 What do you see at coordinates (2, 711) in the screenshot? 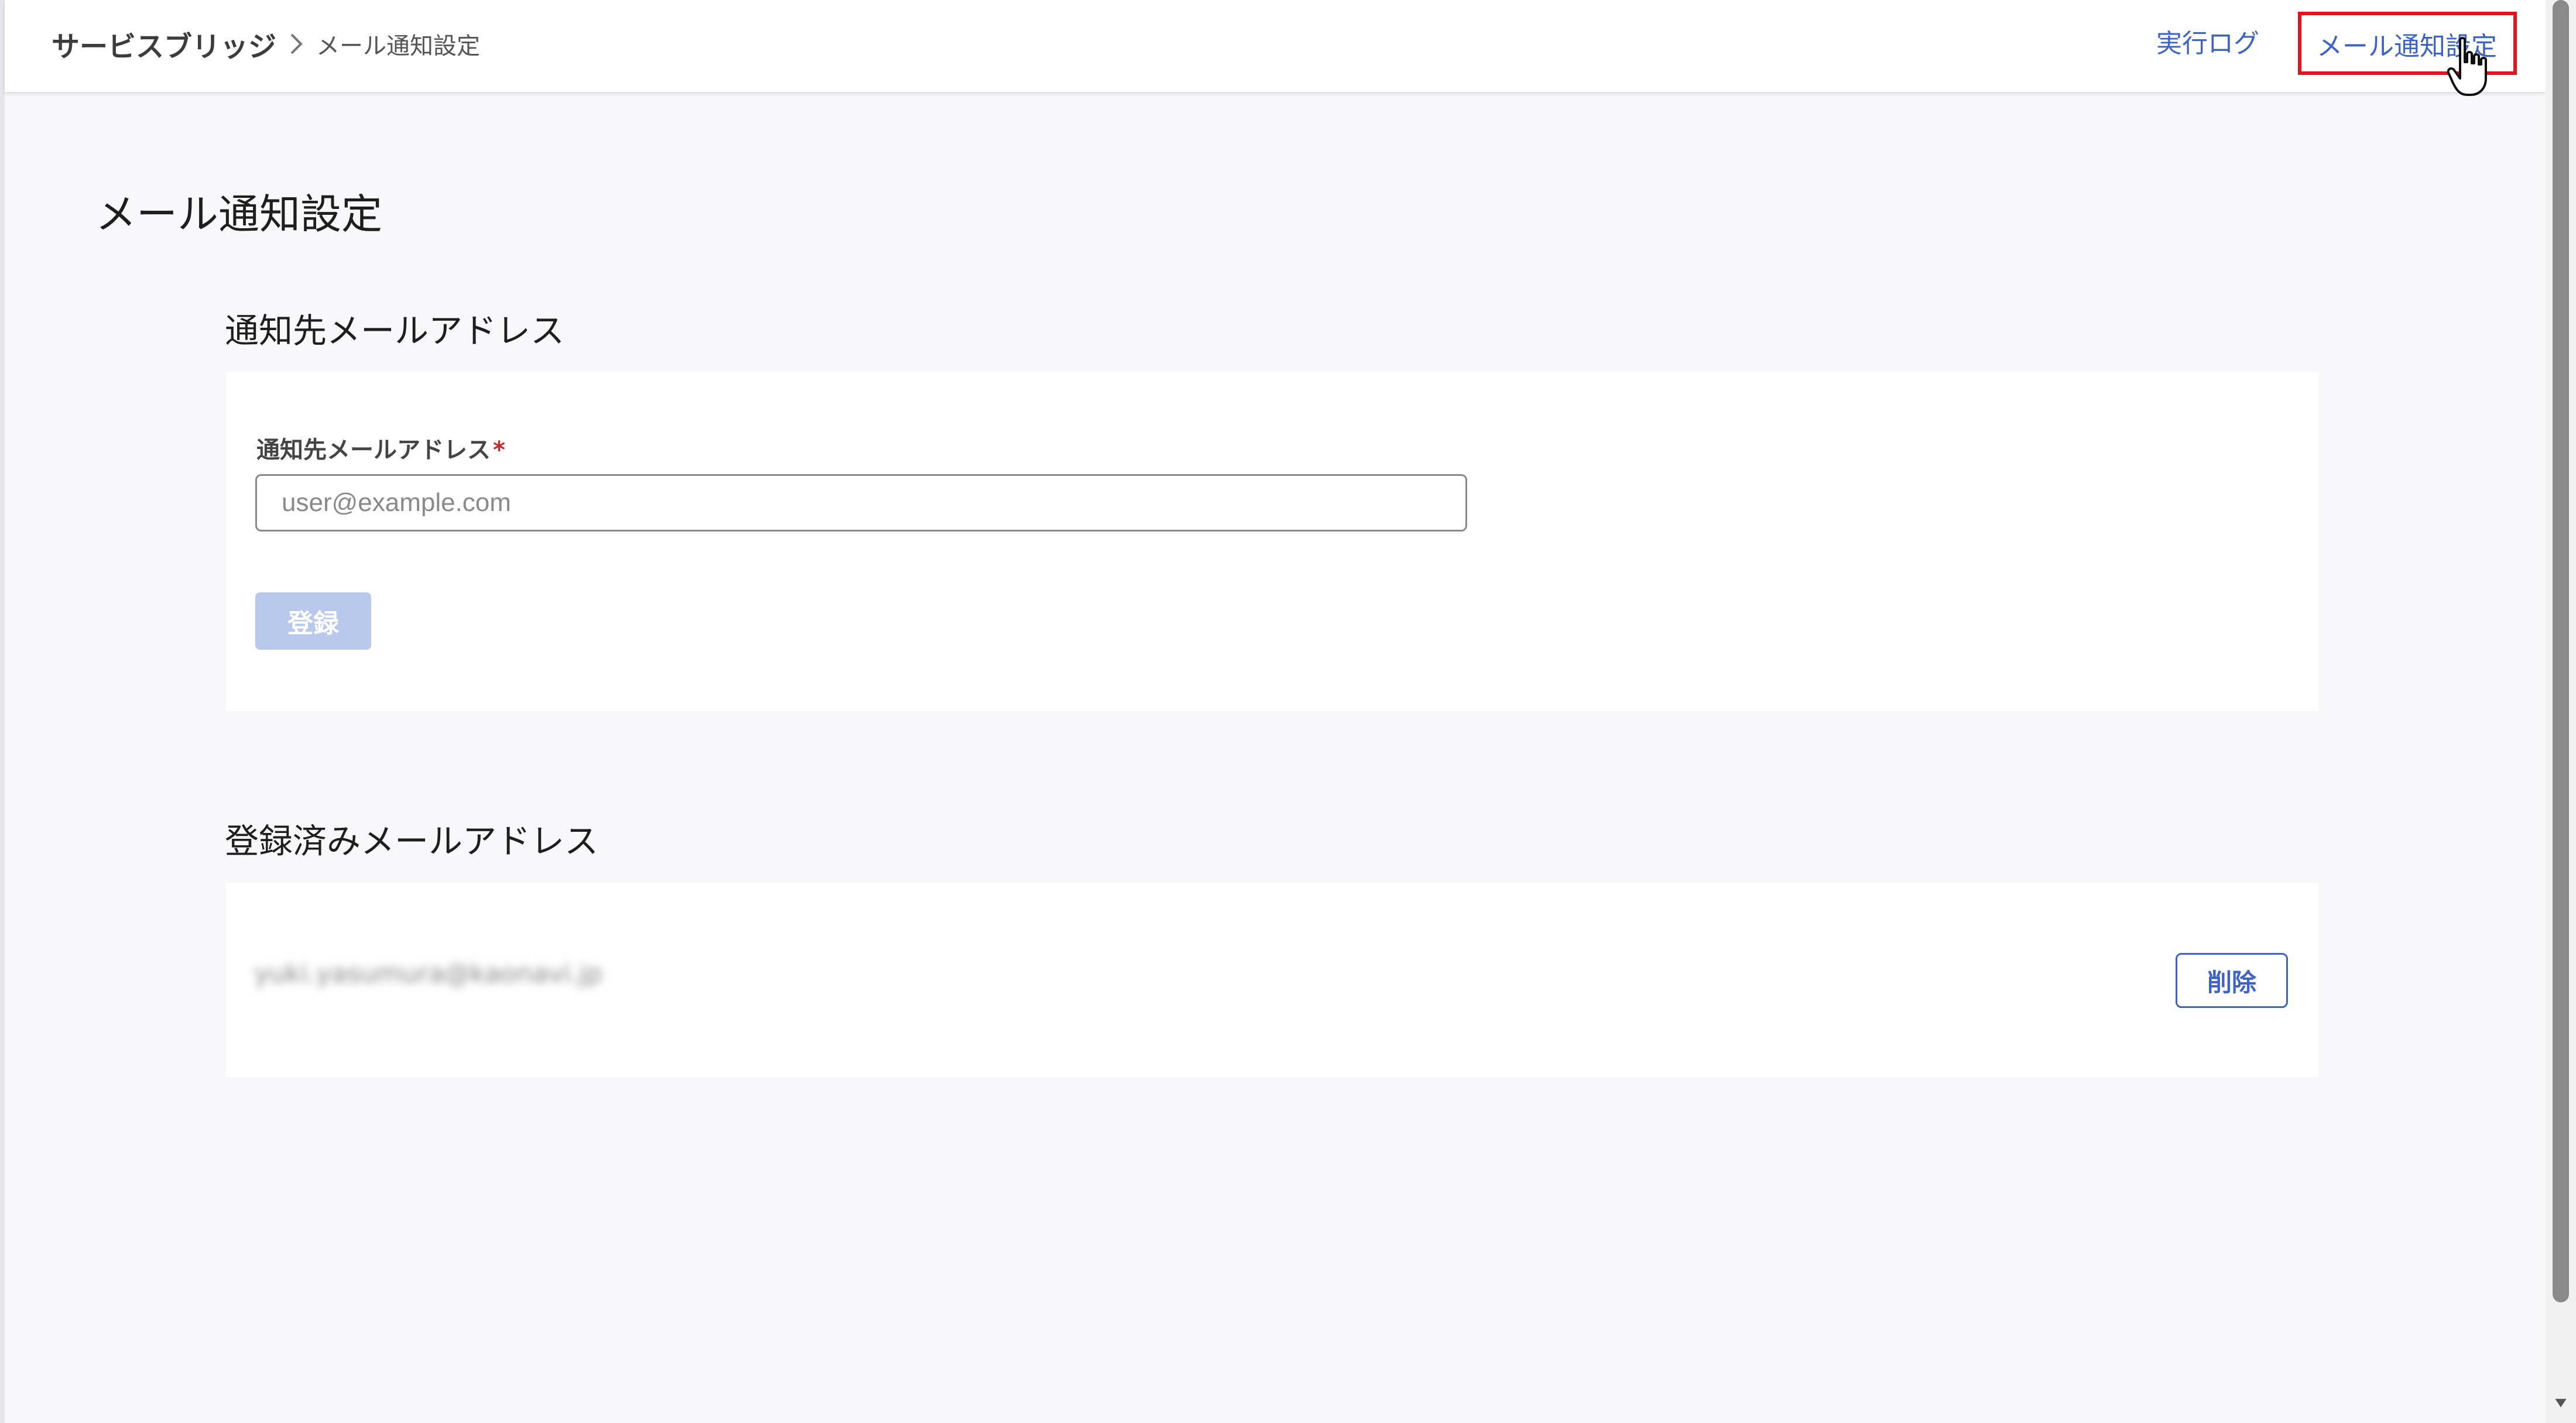
I see `window-frame` at bounding box center [2, 711].